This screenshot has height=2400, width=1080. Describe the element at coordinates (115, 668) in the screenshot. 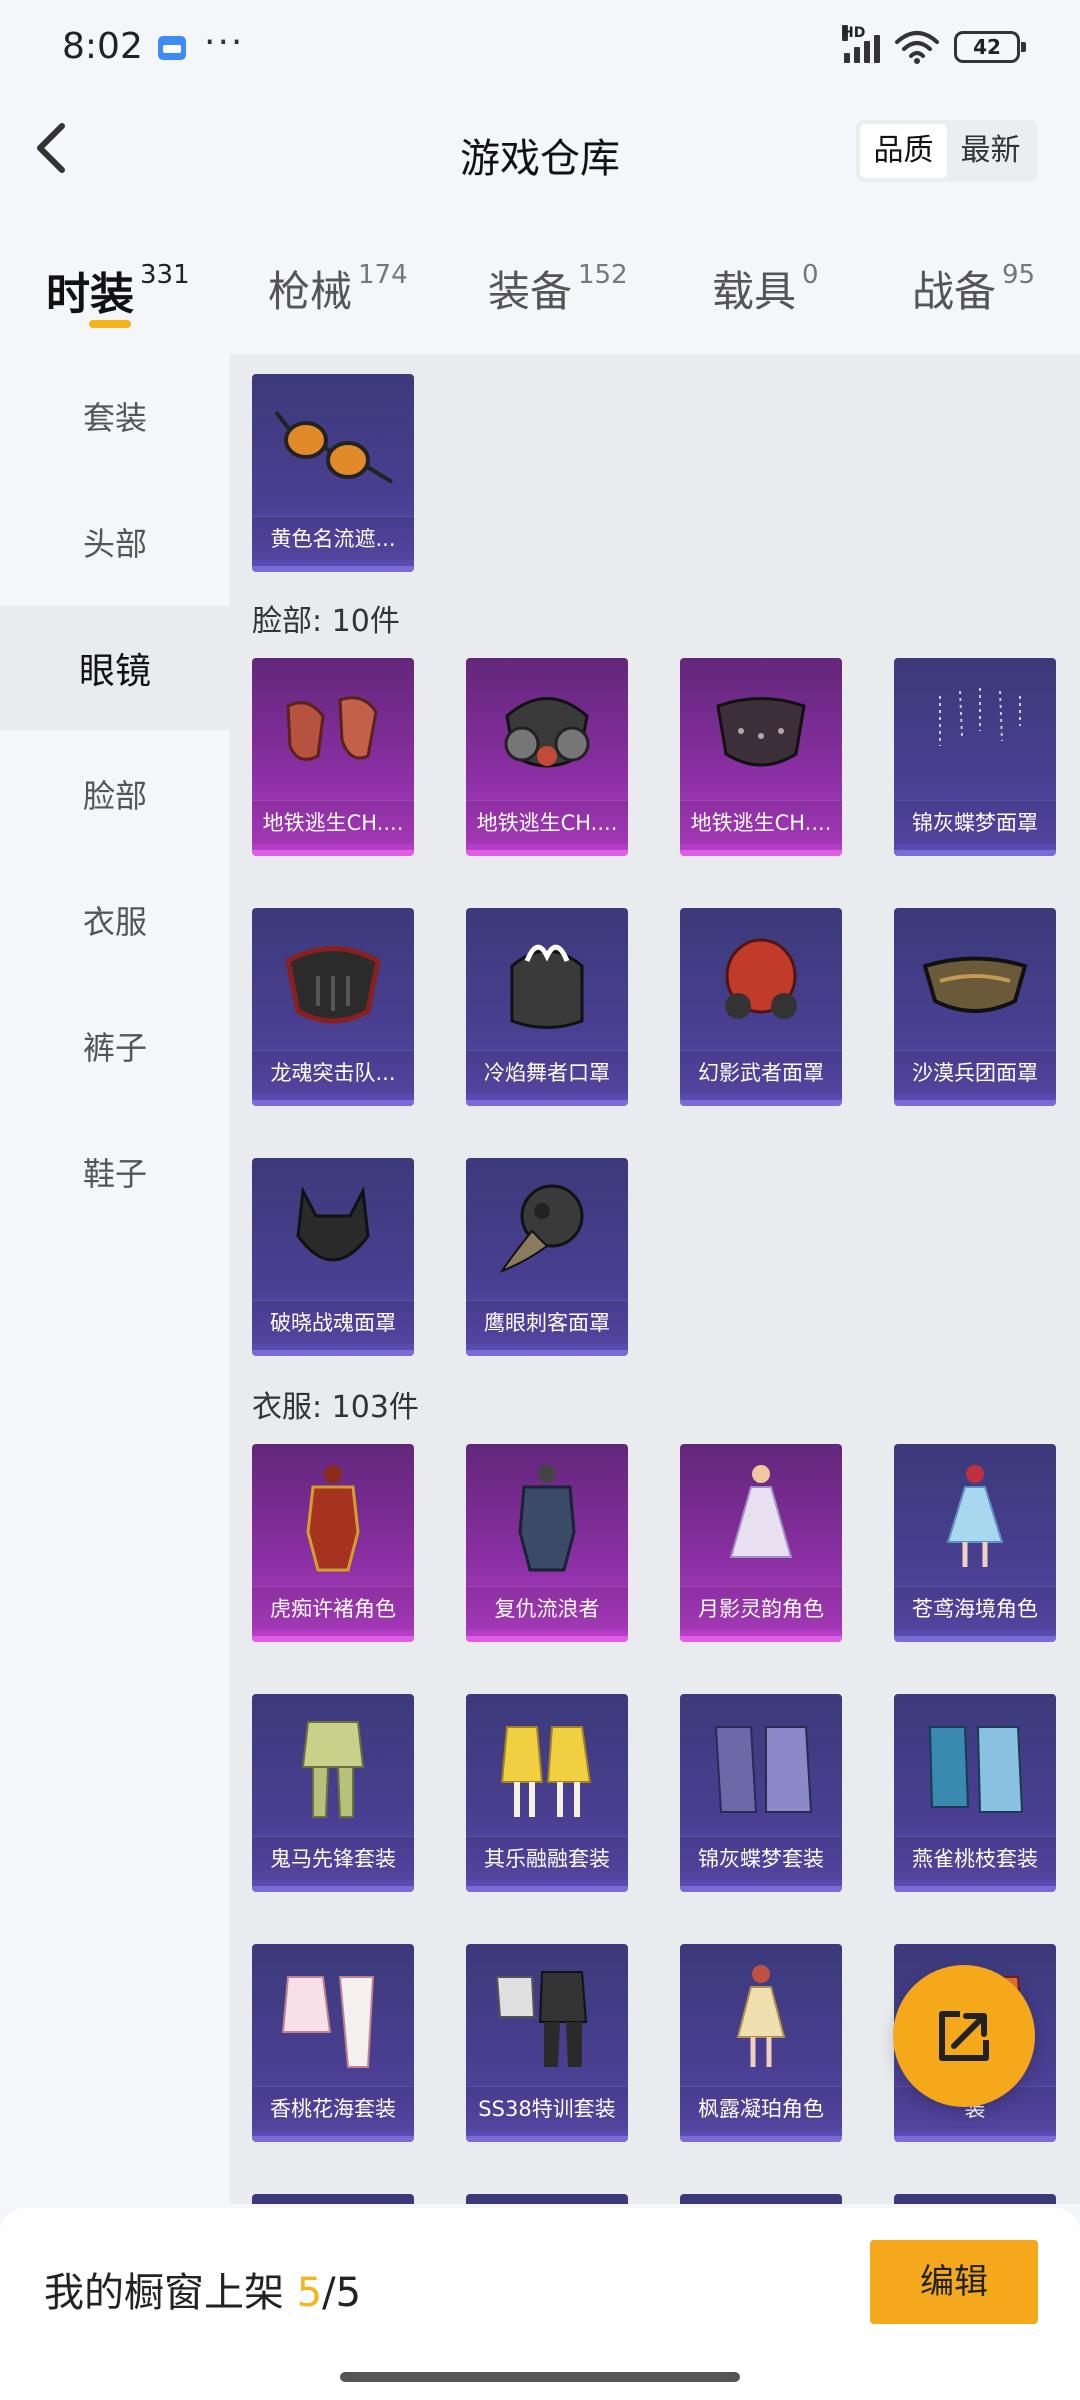

I see `sidebar-item-glasses: 眼镜` at that location.